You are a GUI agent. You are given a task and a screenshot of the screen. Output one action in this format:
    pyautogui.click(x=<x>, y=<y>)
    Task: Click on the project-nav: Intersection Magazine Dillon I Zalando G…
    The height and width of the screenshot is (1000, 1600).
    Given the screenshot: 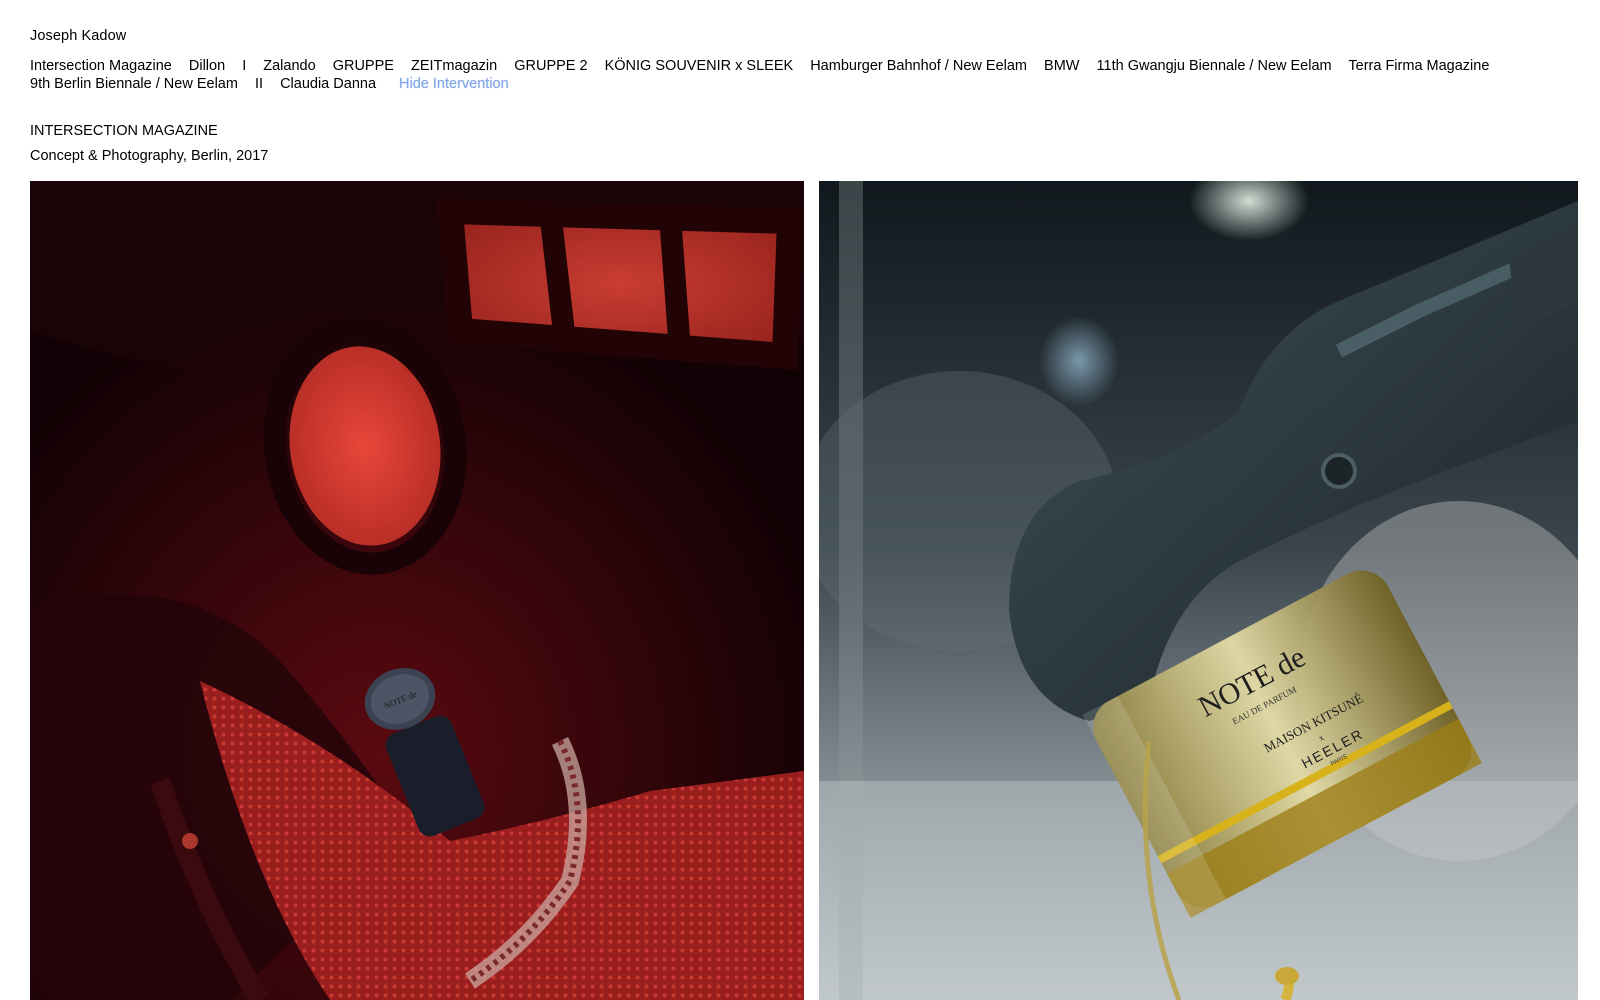 What is the action you would take?
    pyautogui.click(x=795, y=75)
    